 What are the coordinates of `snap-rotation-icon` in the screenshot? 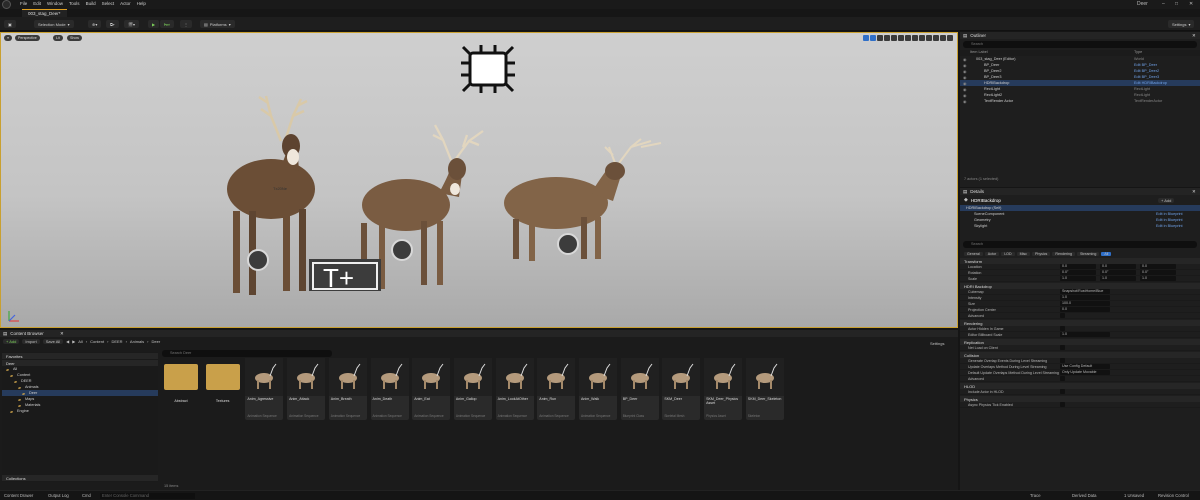 It's located at (915, 38).